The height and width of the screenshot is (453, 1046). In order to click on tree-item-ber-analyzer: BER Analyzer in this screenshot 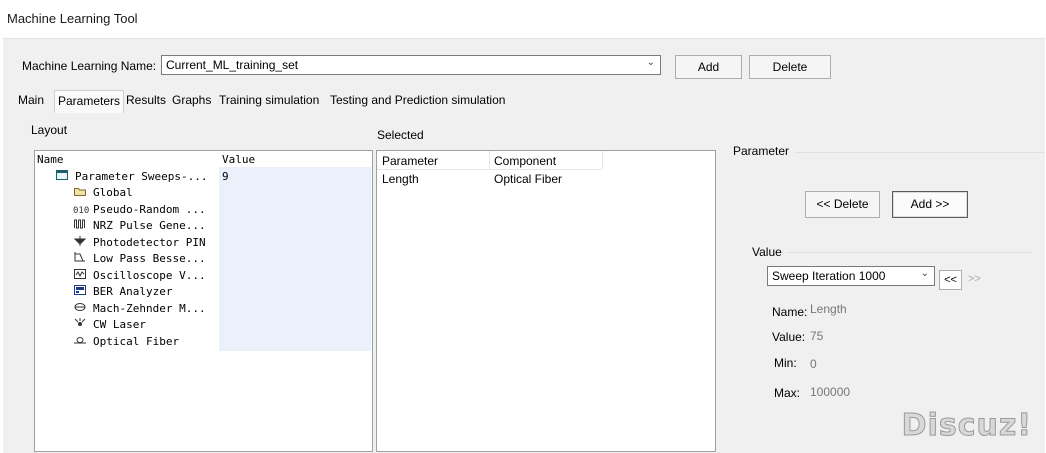, I will do `click(122, 292)`.